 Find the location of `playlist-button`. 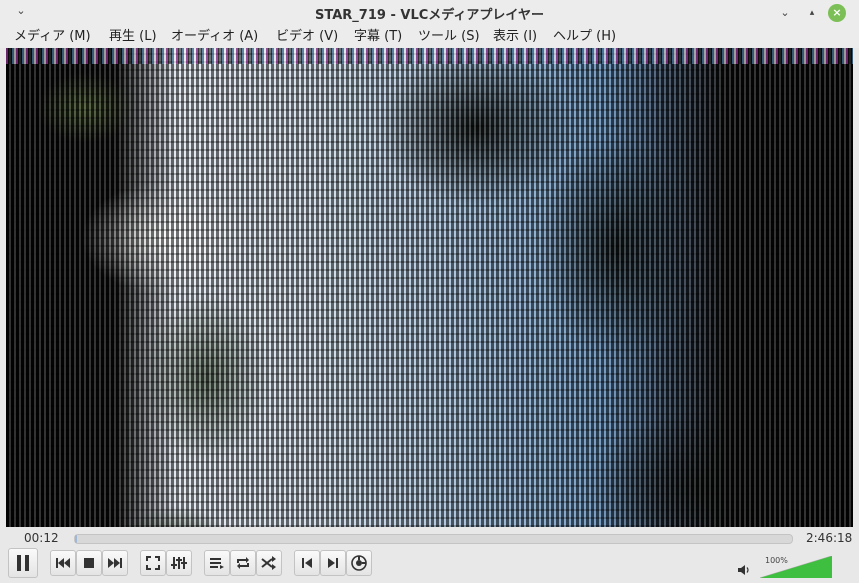

playlist-button is located at coordinates (217, 563).